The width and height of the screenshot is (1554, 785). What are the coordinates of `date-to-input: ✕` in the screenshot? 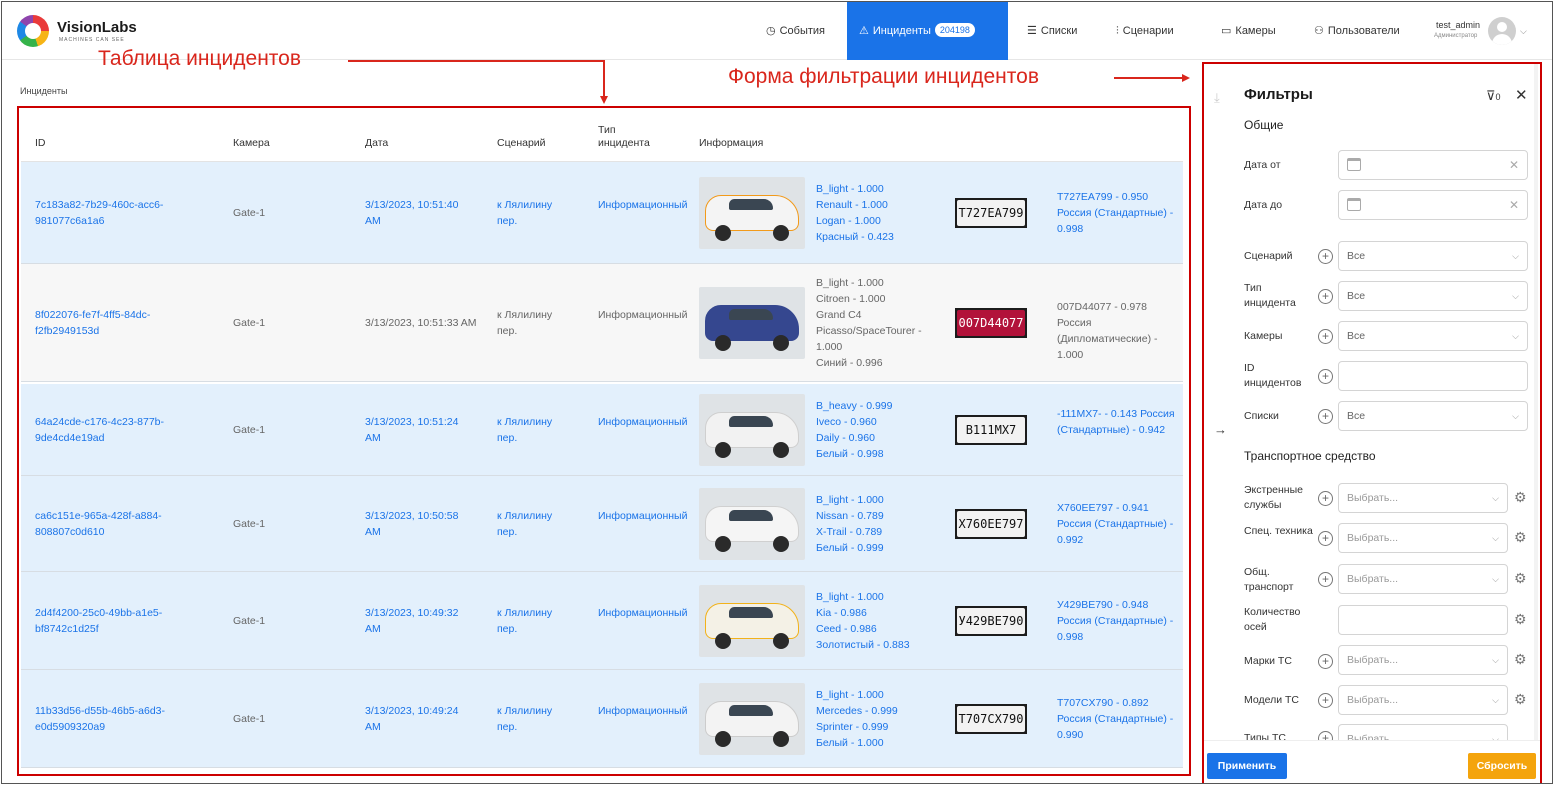 It's located at (1433, 205).